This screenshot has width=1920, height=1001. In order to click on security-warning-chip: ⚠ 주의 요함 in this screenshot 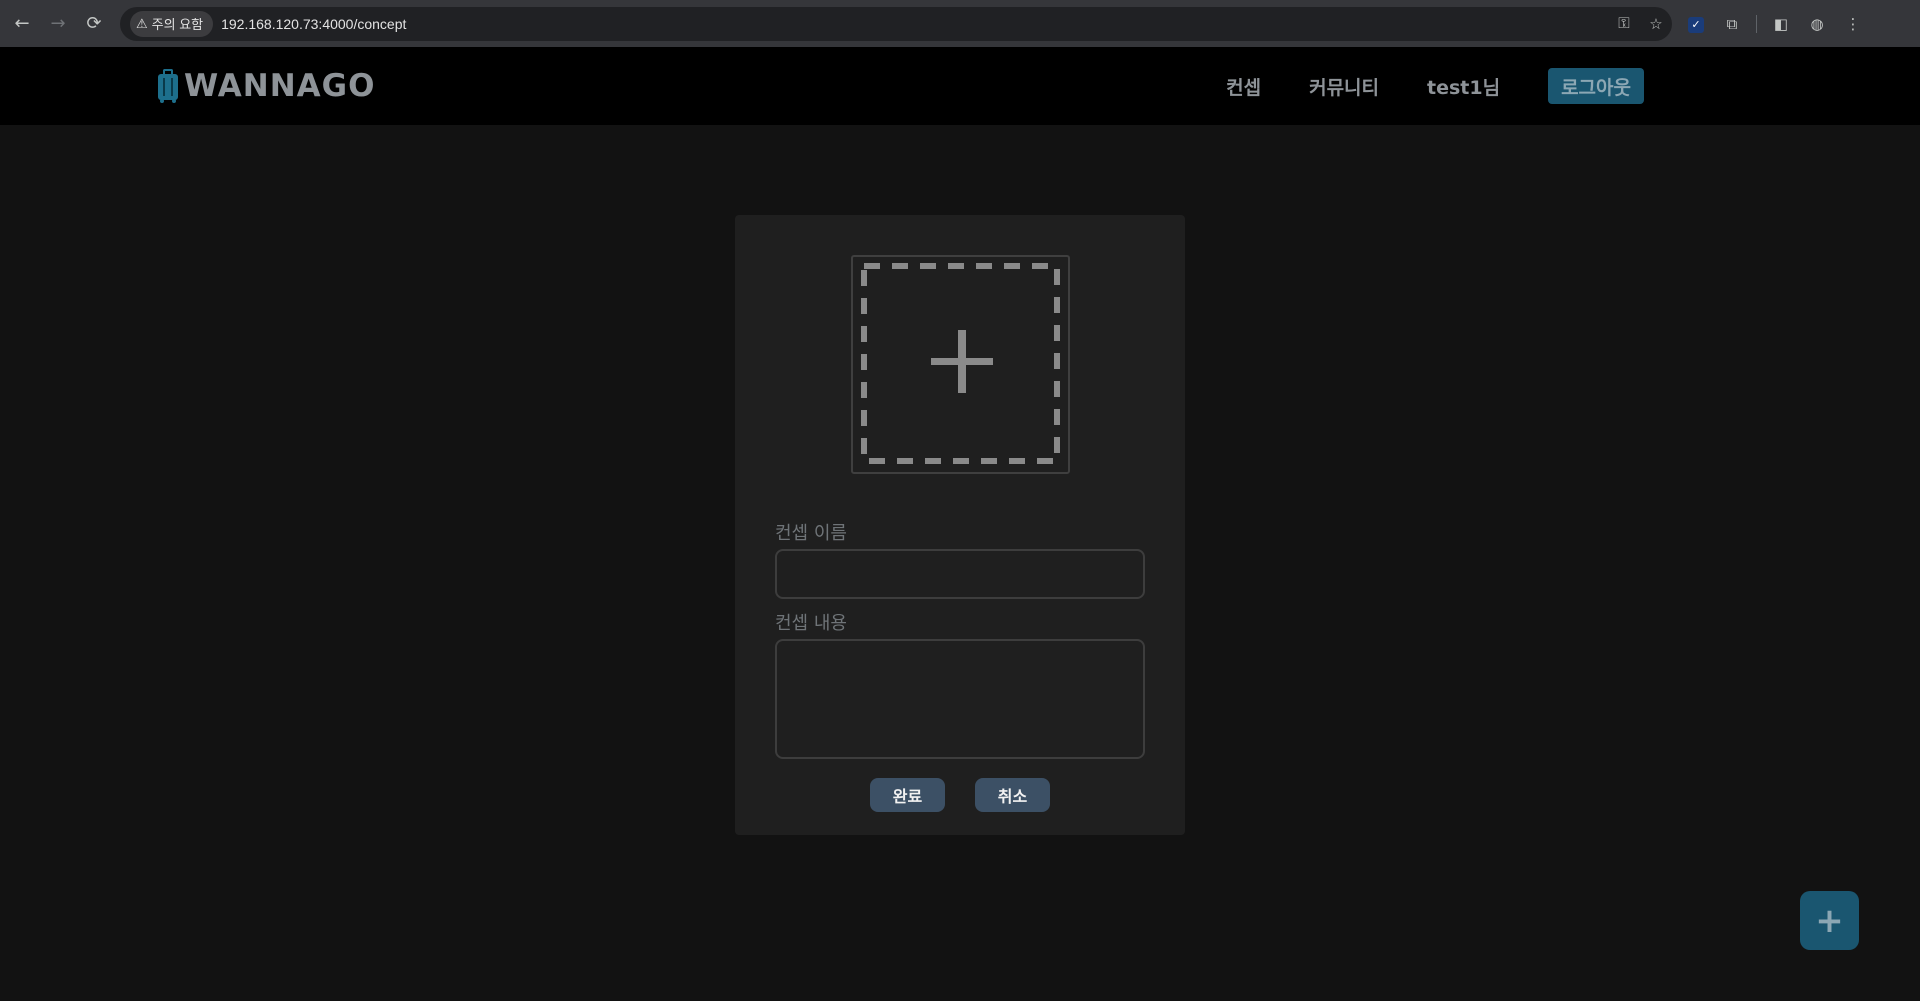, I will do `click(172, 23)`.